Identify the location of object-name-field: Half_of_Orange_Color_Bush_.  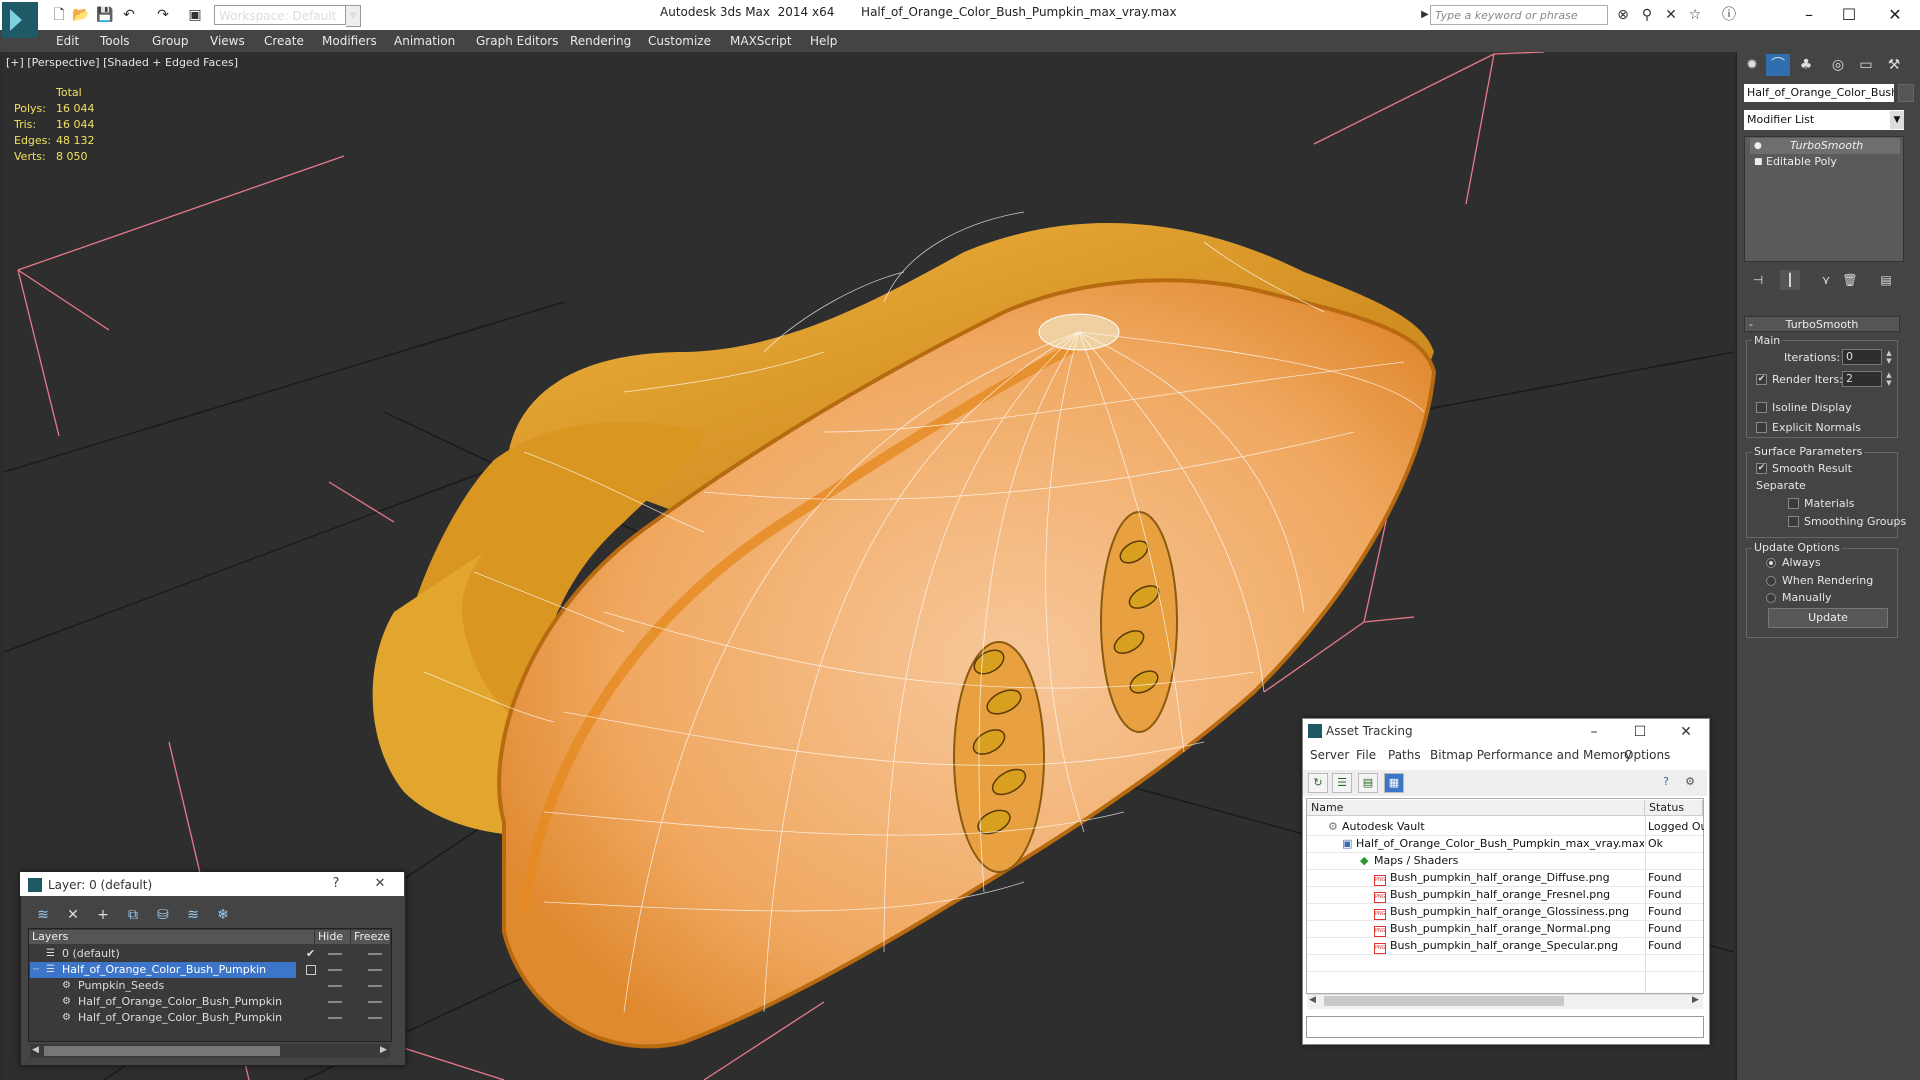
(1819, 93).